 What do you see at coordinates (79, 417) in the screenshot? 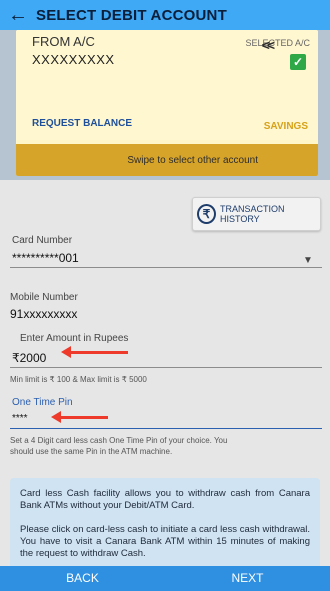
I see `annotation-arrow-pin` at bounding box center [79, 417].